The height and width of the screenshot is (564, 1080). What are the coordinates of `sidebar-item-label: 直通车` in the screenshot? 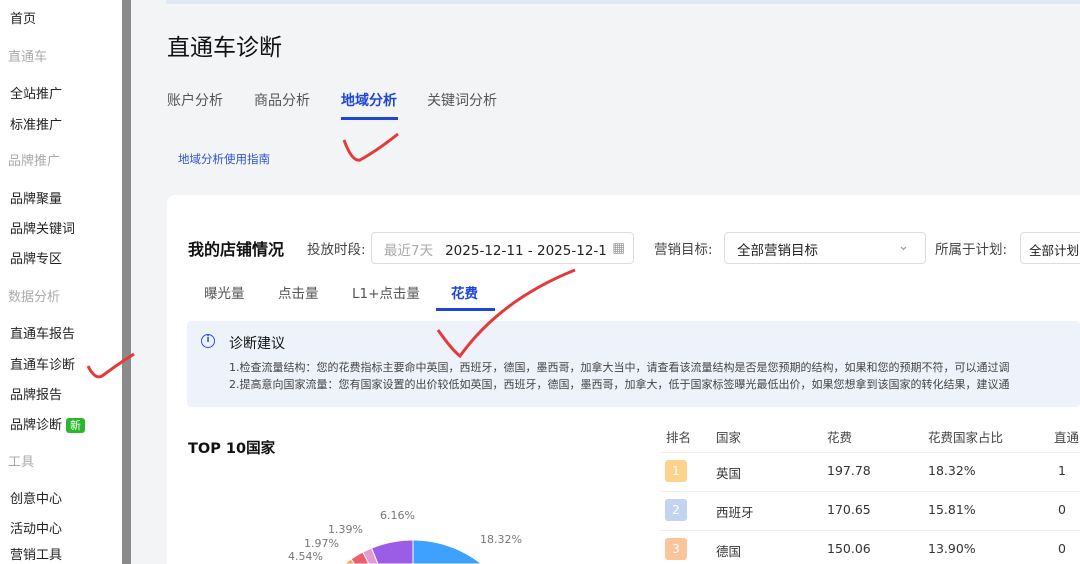 It's located at (28, 57).